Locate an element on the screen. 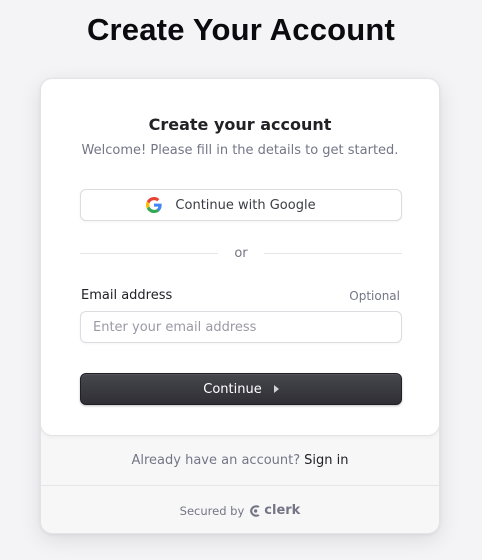 This screenshot has height=560, width=482. optional-label: Optional is located at coordinates (374, 296).